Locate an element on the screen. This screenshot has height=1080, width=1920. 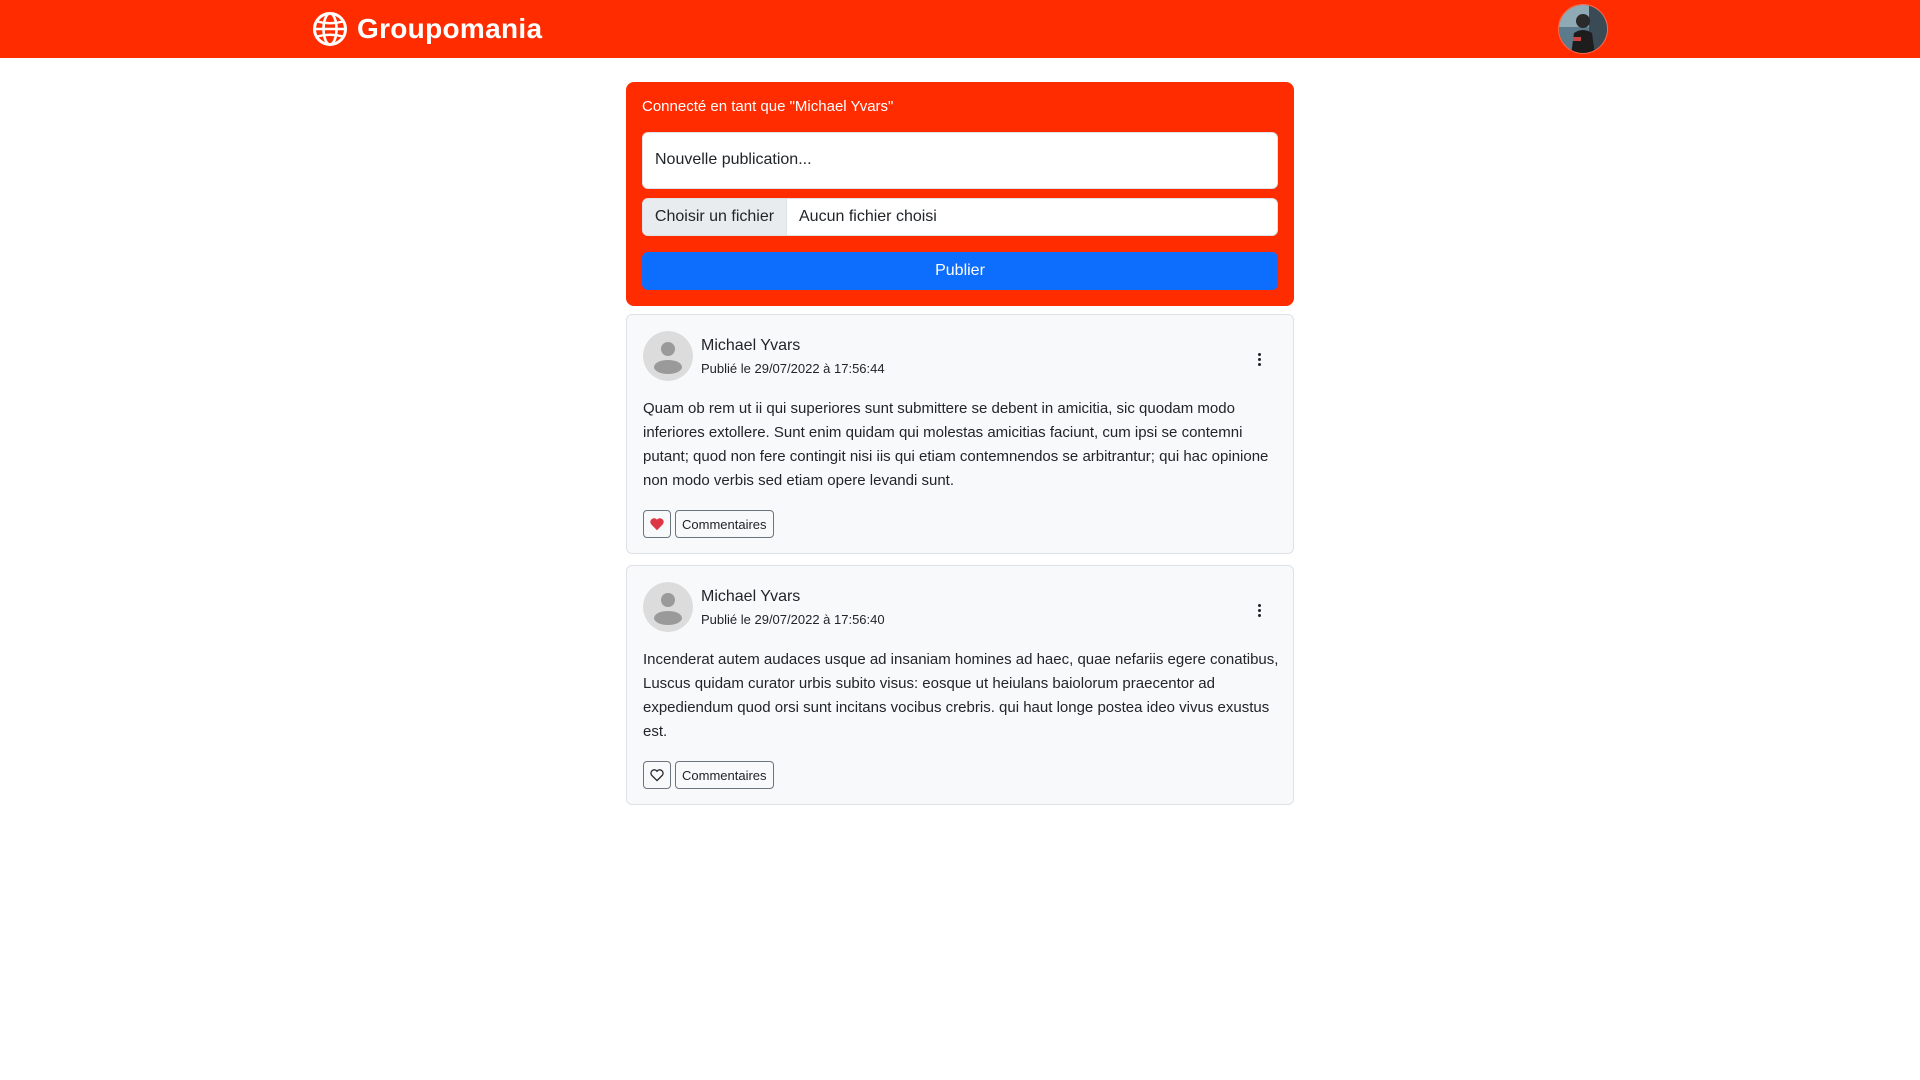
file-input: Choisir un fichier Aucun fichier choisi is located at coordinates (960, 217).